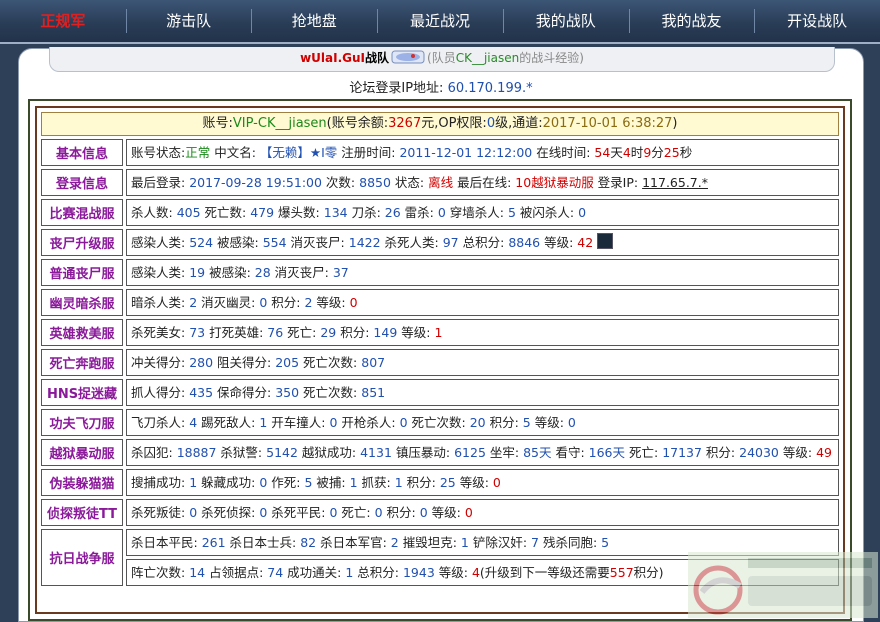  Describe the element at coordinates (511, 212) in the screenshot. I see `stat-value: 5` at that location.